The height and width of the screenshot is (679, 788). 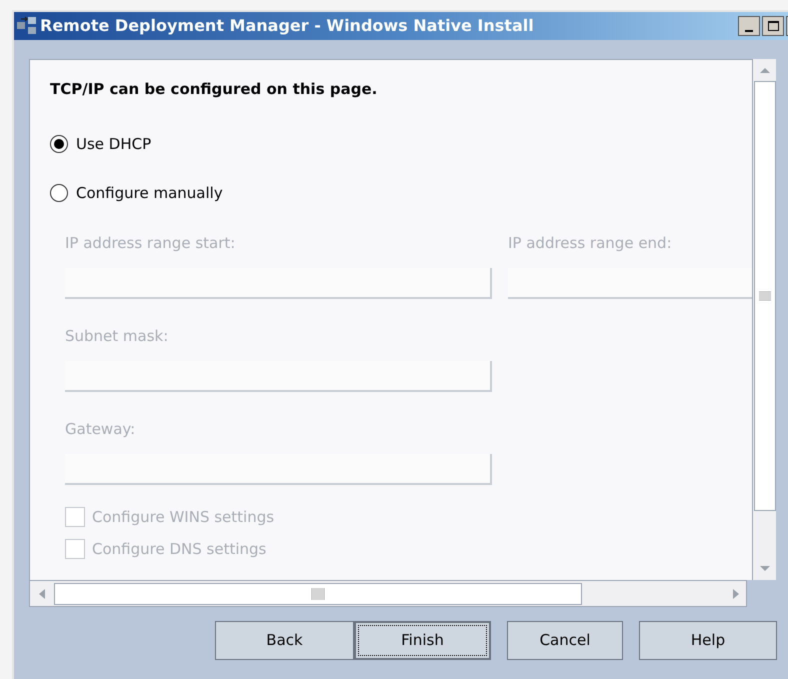 I want to click on field-label: IP address range start:, so click(x=150, y=243).